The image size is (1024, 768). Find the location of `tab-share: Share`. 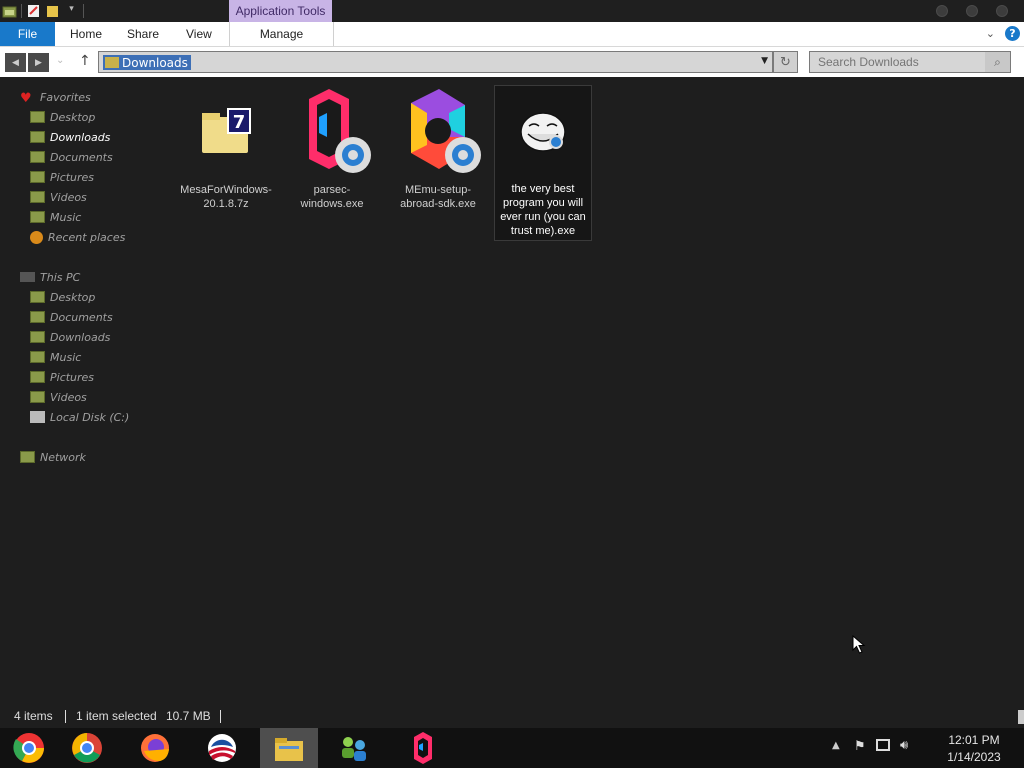

tab-share: Share is located at coordinates (143, 34).